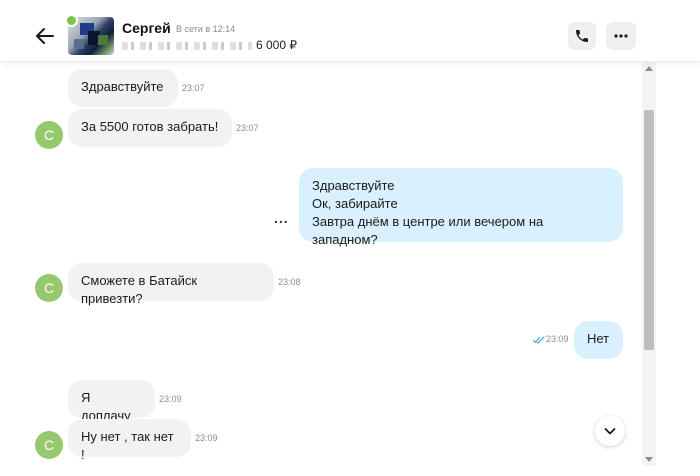 The height and width of the screenshot is (476, 700). Describe the element at coordinates (276, 45) in the screenshot. I see `listing-price: 6 000 ₽` at that location.